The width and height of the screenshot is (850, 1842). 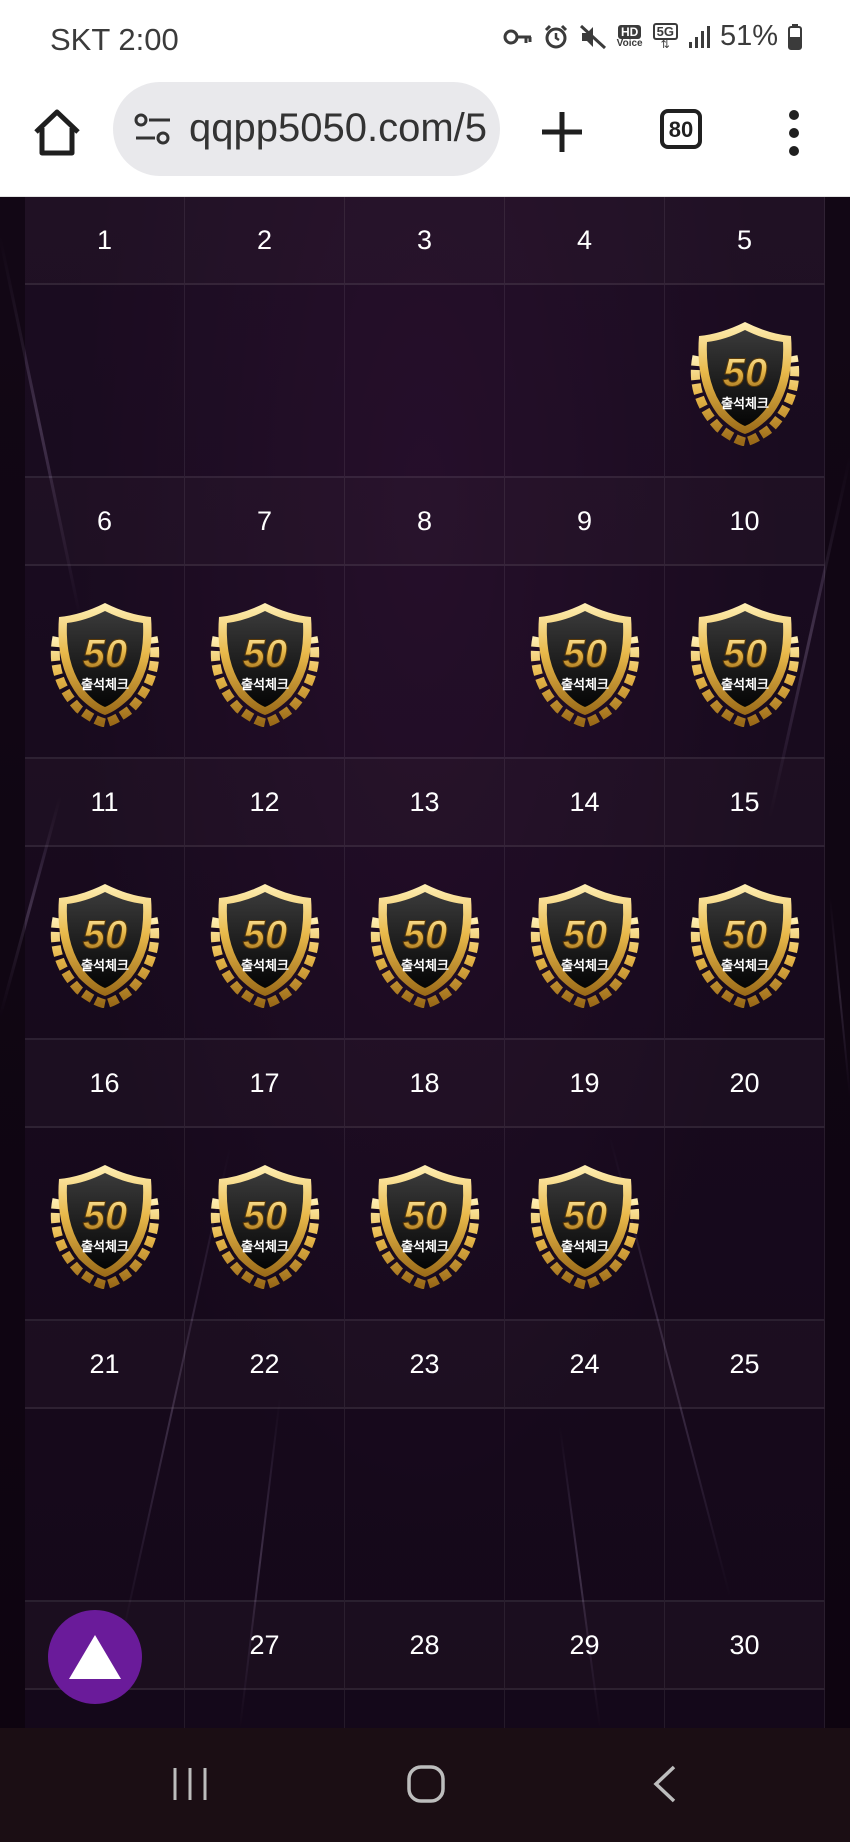 What do you see at coordinates (745, 1365) in the screenshot?
I see `day-number: 25` at bounding box center [745, 1365].